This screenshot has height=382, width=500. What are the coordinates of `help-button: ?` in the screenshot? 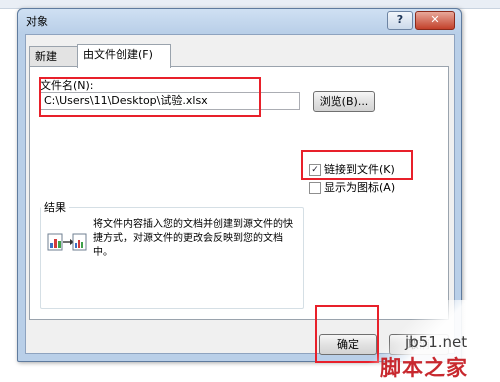 It's located at (400, 20).